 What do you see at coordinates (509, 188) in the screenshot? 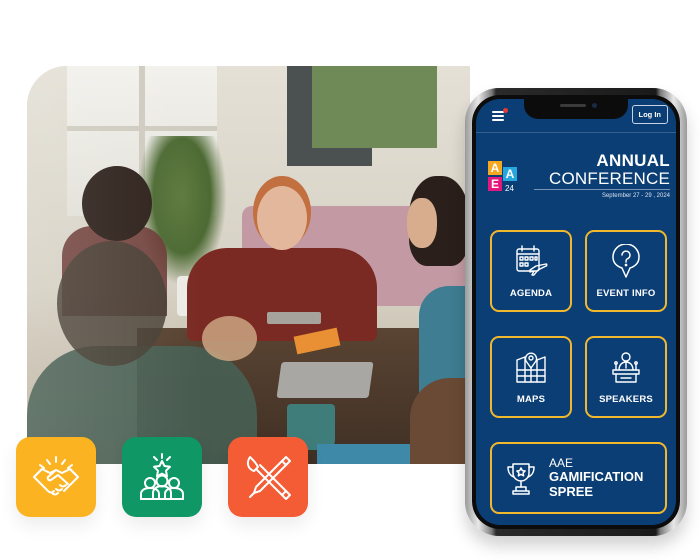
I see `logo-year: 24` at bounding box center [509, 188].